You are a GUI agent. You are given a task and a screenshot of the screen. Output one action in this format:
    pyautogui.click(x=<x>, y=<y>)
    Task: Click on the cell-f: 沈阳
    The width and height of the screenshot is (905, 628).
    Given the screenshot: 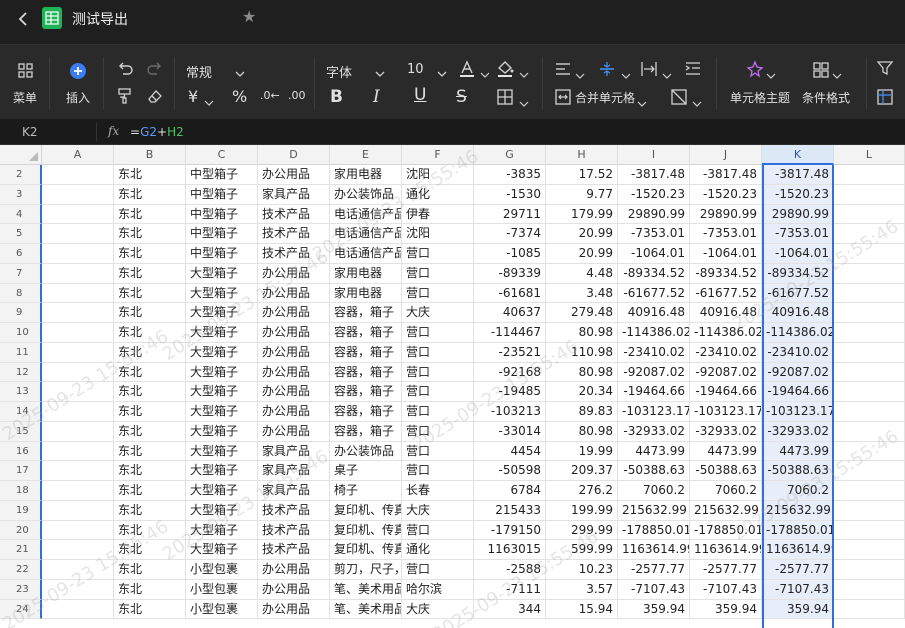 What is the action you would take?
    pyautogui.click(x=438, y=234)
    